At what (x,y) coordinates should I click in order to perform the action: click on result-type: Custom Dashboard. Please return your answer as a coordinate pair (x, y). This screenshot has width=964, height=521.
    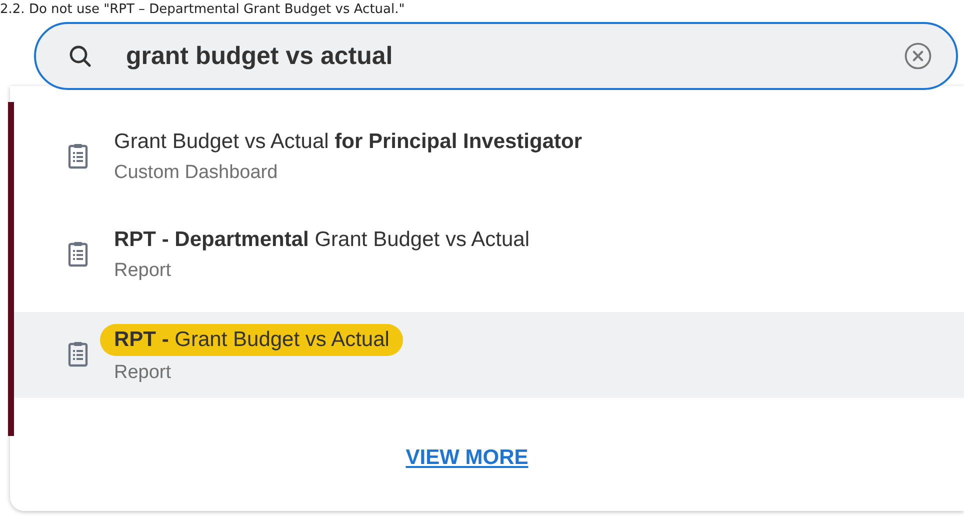
    Looking at the image, I should click on (196, 173).